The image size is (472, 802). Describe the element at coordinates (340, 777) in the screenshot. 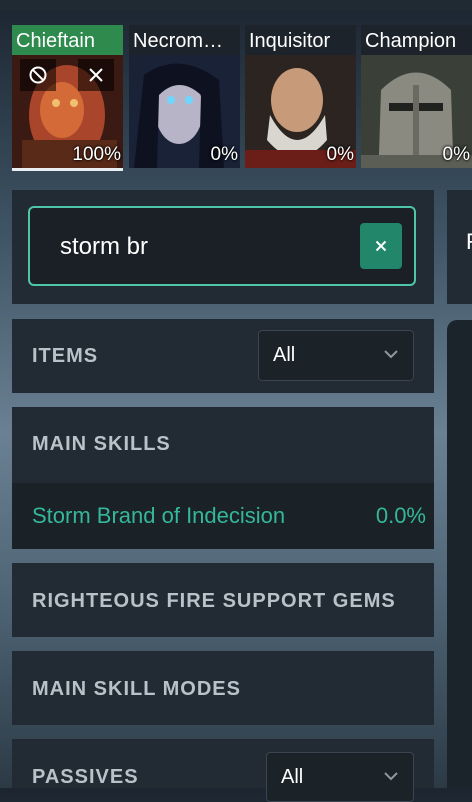

I see `passives-filter-dropdown: All` at that location.